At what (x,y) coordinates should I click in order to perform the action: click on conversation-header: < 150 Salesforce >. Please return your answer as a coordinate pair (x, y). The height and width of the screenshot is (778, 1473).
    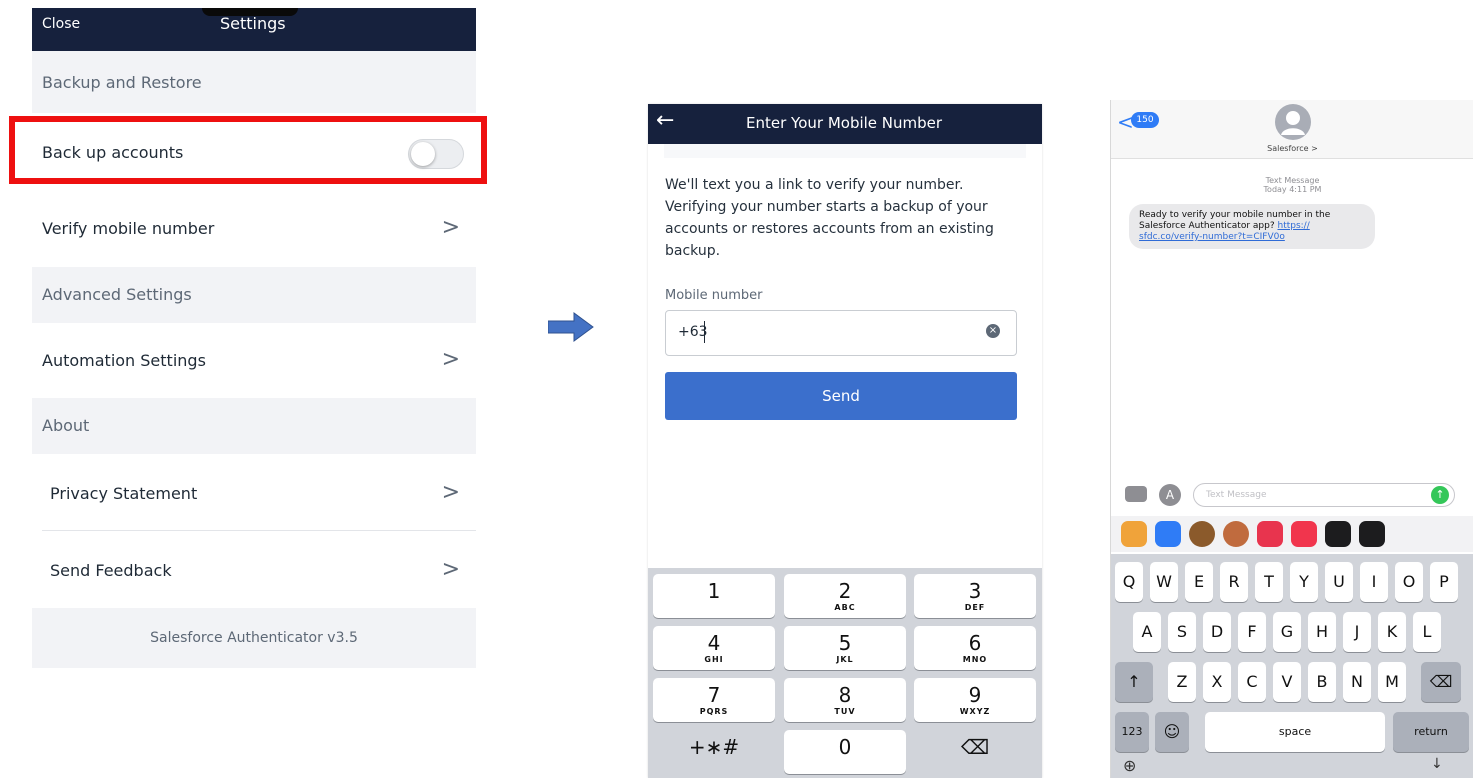
    Looking at the image, I should click on (1292, 129).